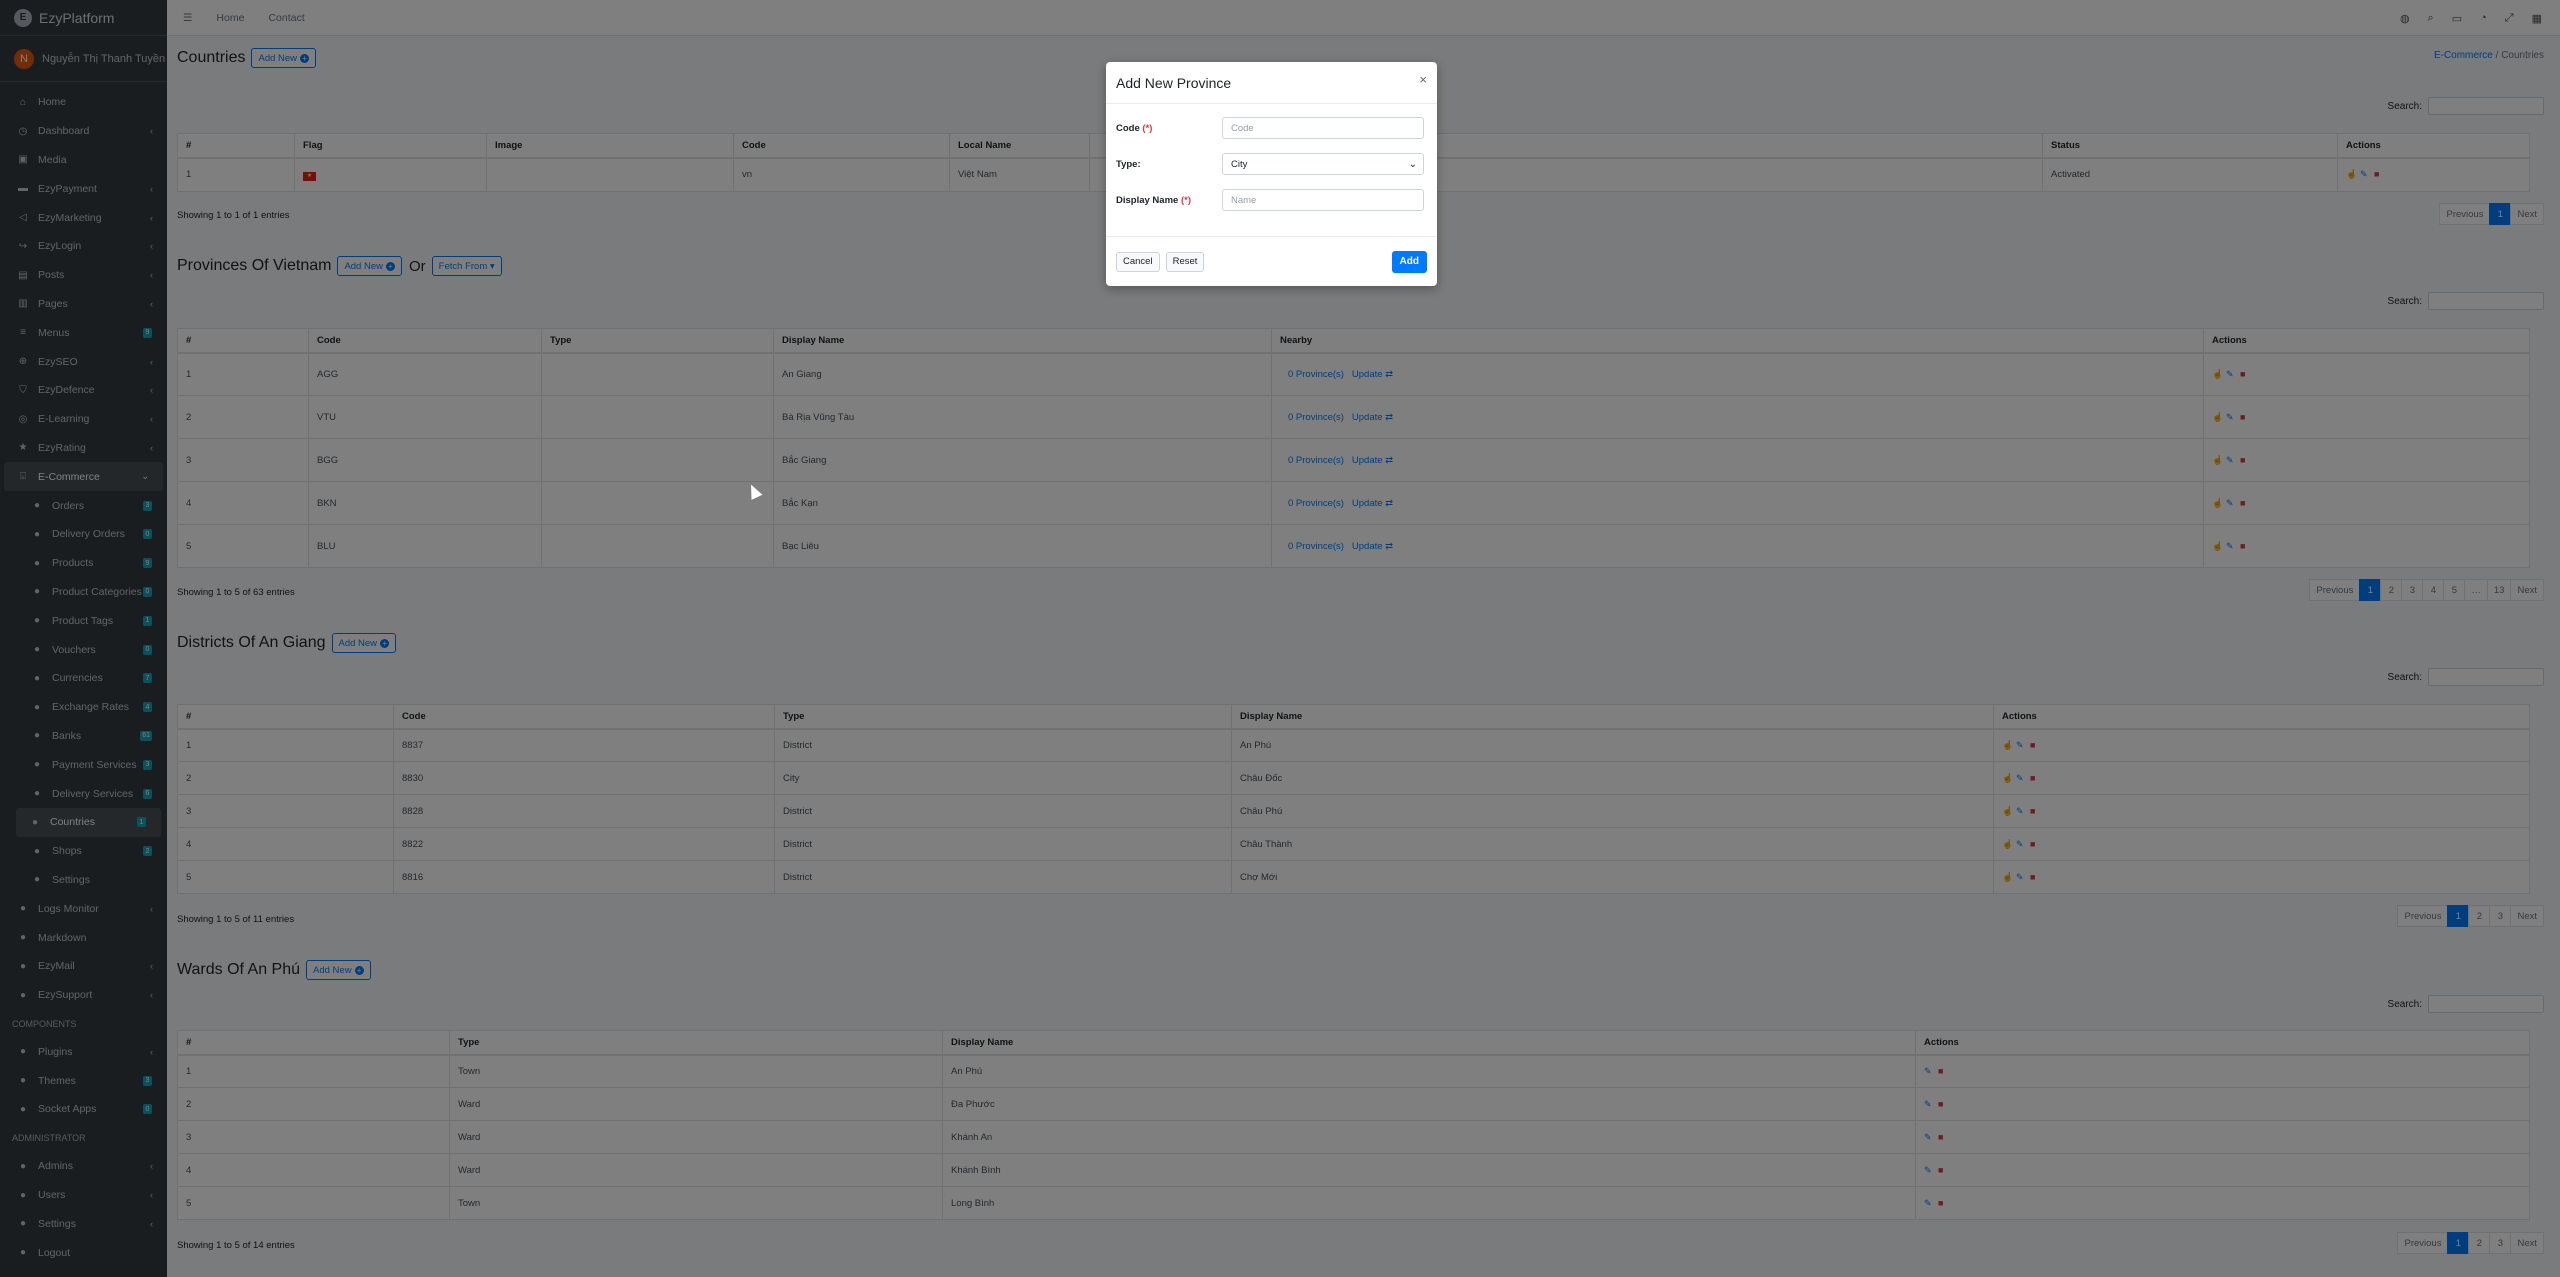 The width and height of the screenshot is (2560, 1277). Describe the element at coordinates (1271, 83) in the screenshot. I see `modal-header: Add New Province ×` at that location.